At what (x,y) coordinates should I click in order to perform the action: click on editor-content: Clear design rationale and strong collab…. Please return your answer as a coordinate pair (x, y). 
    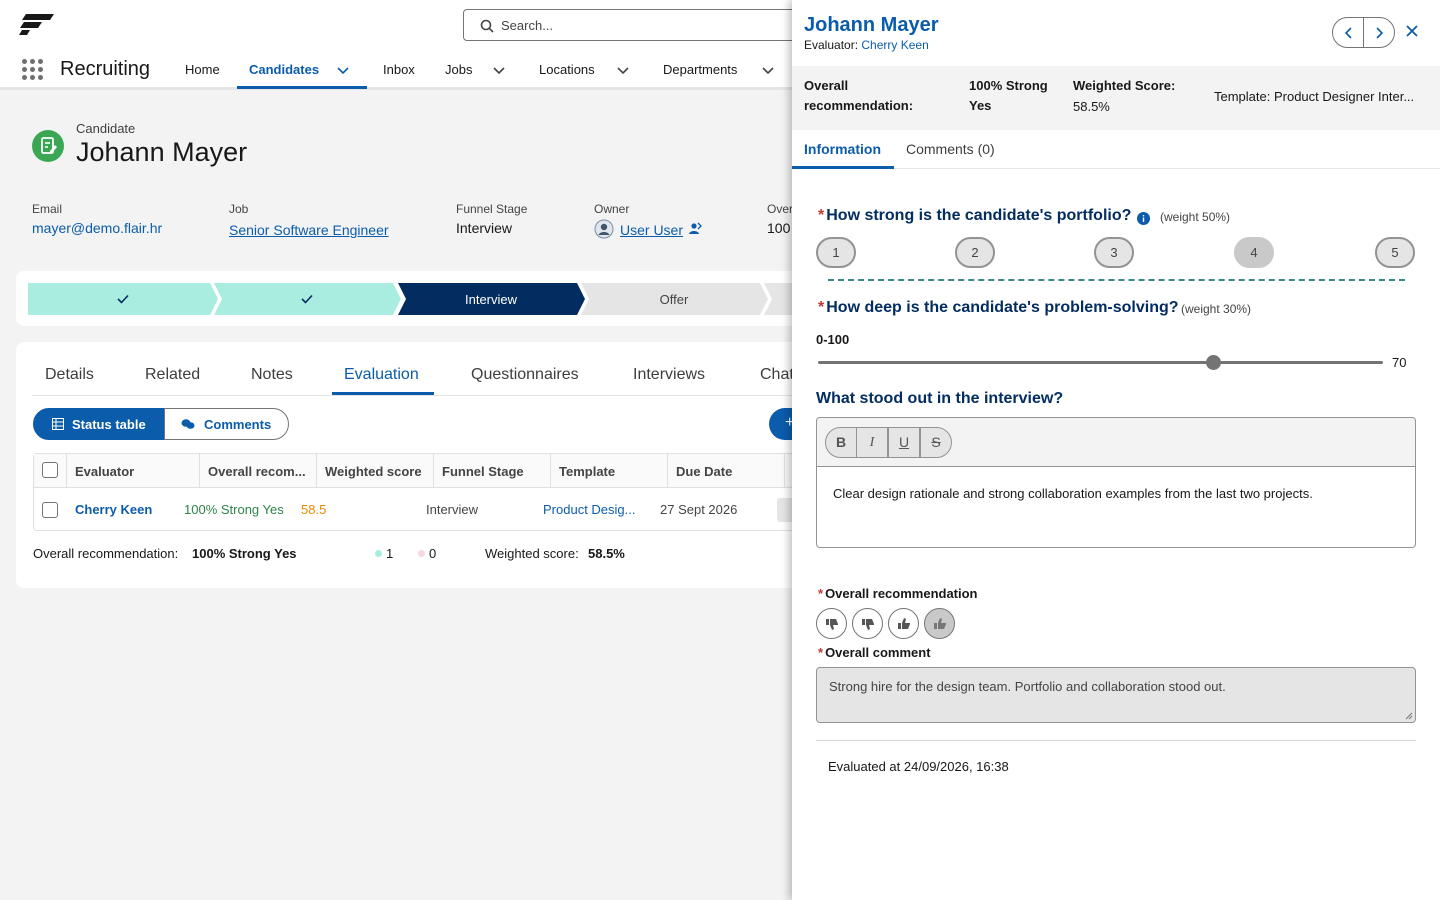
    Looking at the image, I should click on (1073, 493).